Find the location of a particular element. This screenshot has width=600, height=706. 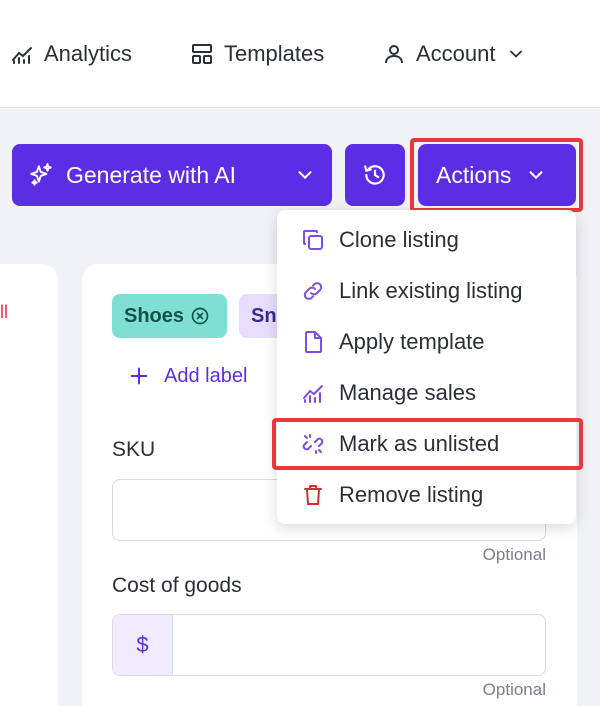

menu-item-label: Mark as unlisted is located at coordinates (419, 443).